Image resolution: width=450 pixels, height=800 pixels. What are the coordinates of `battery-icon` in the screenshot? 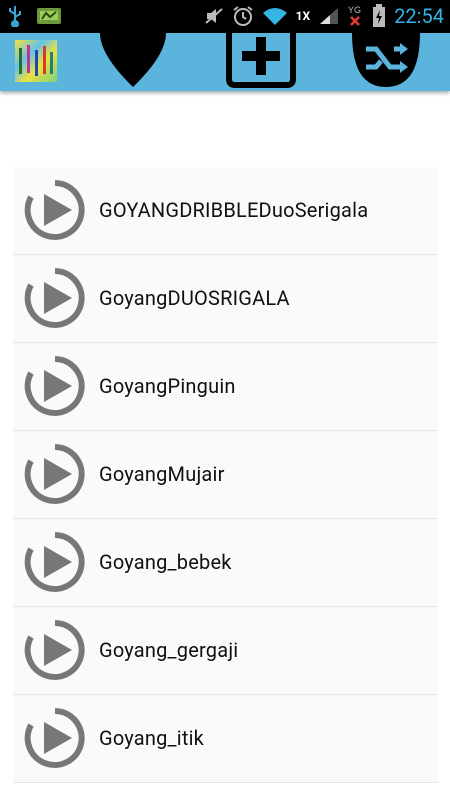 It's located at (379, 15).